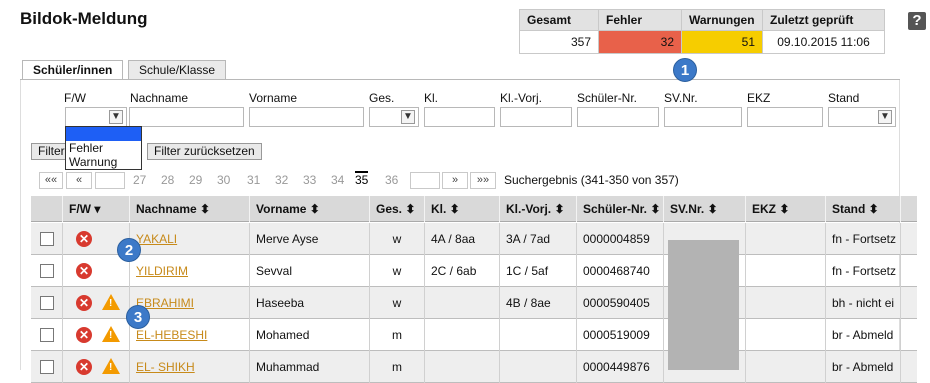  I want to click on fw-dropdown-list: Fehler Warnung, so click(103, 148).